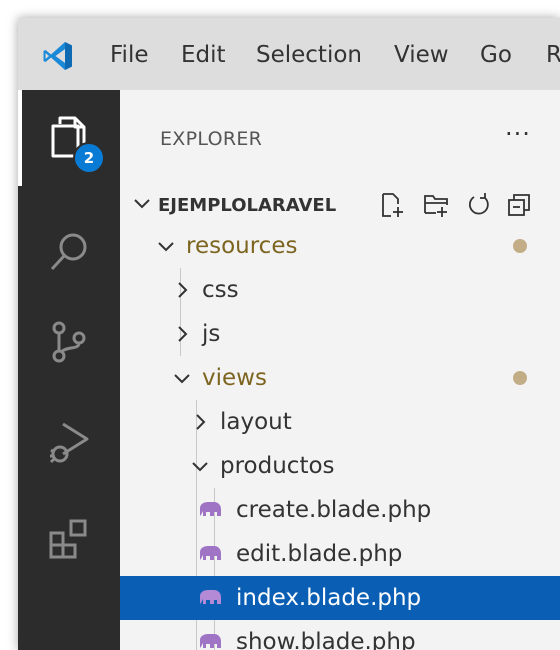  What do you see at coordinates (319, 554) in the screenshot?
I see `tree-item-label: edit.blade.php` at bounding box center [319, 554].